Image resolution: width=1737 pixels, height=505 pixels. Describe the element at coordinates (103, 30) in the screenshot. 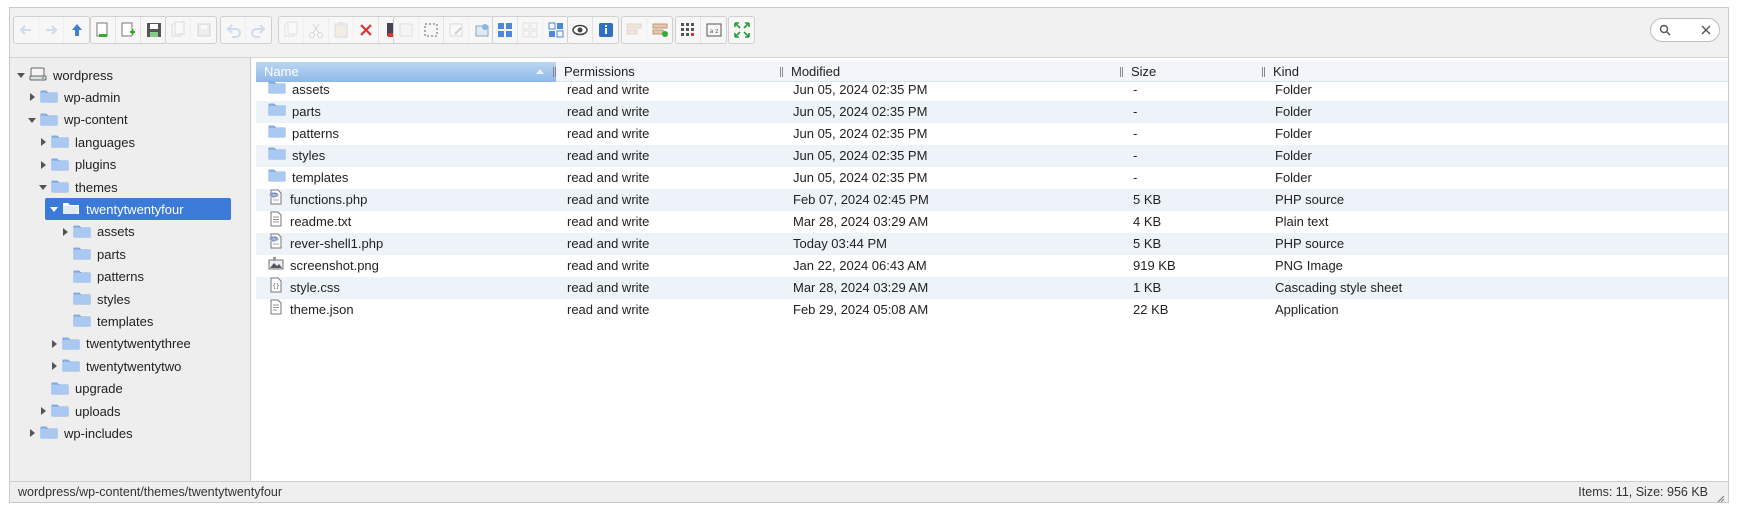

I see `open-icon` at that location.